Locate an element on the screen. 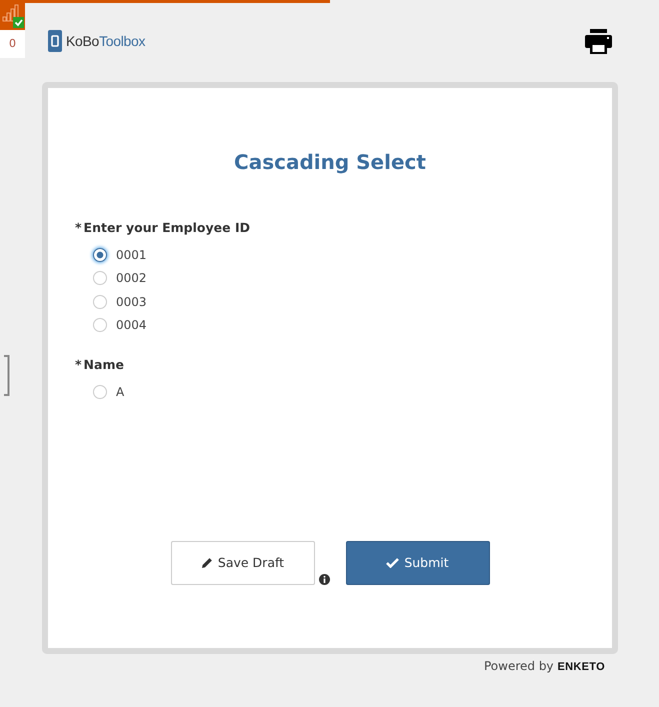 The image size is (659, 707). bracket-icon is located at coordinates (7, 375).